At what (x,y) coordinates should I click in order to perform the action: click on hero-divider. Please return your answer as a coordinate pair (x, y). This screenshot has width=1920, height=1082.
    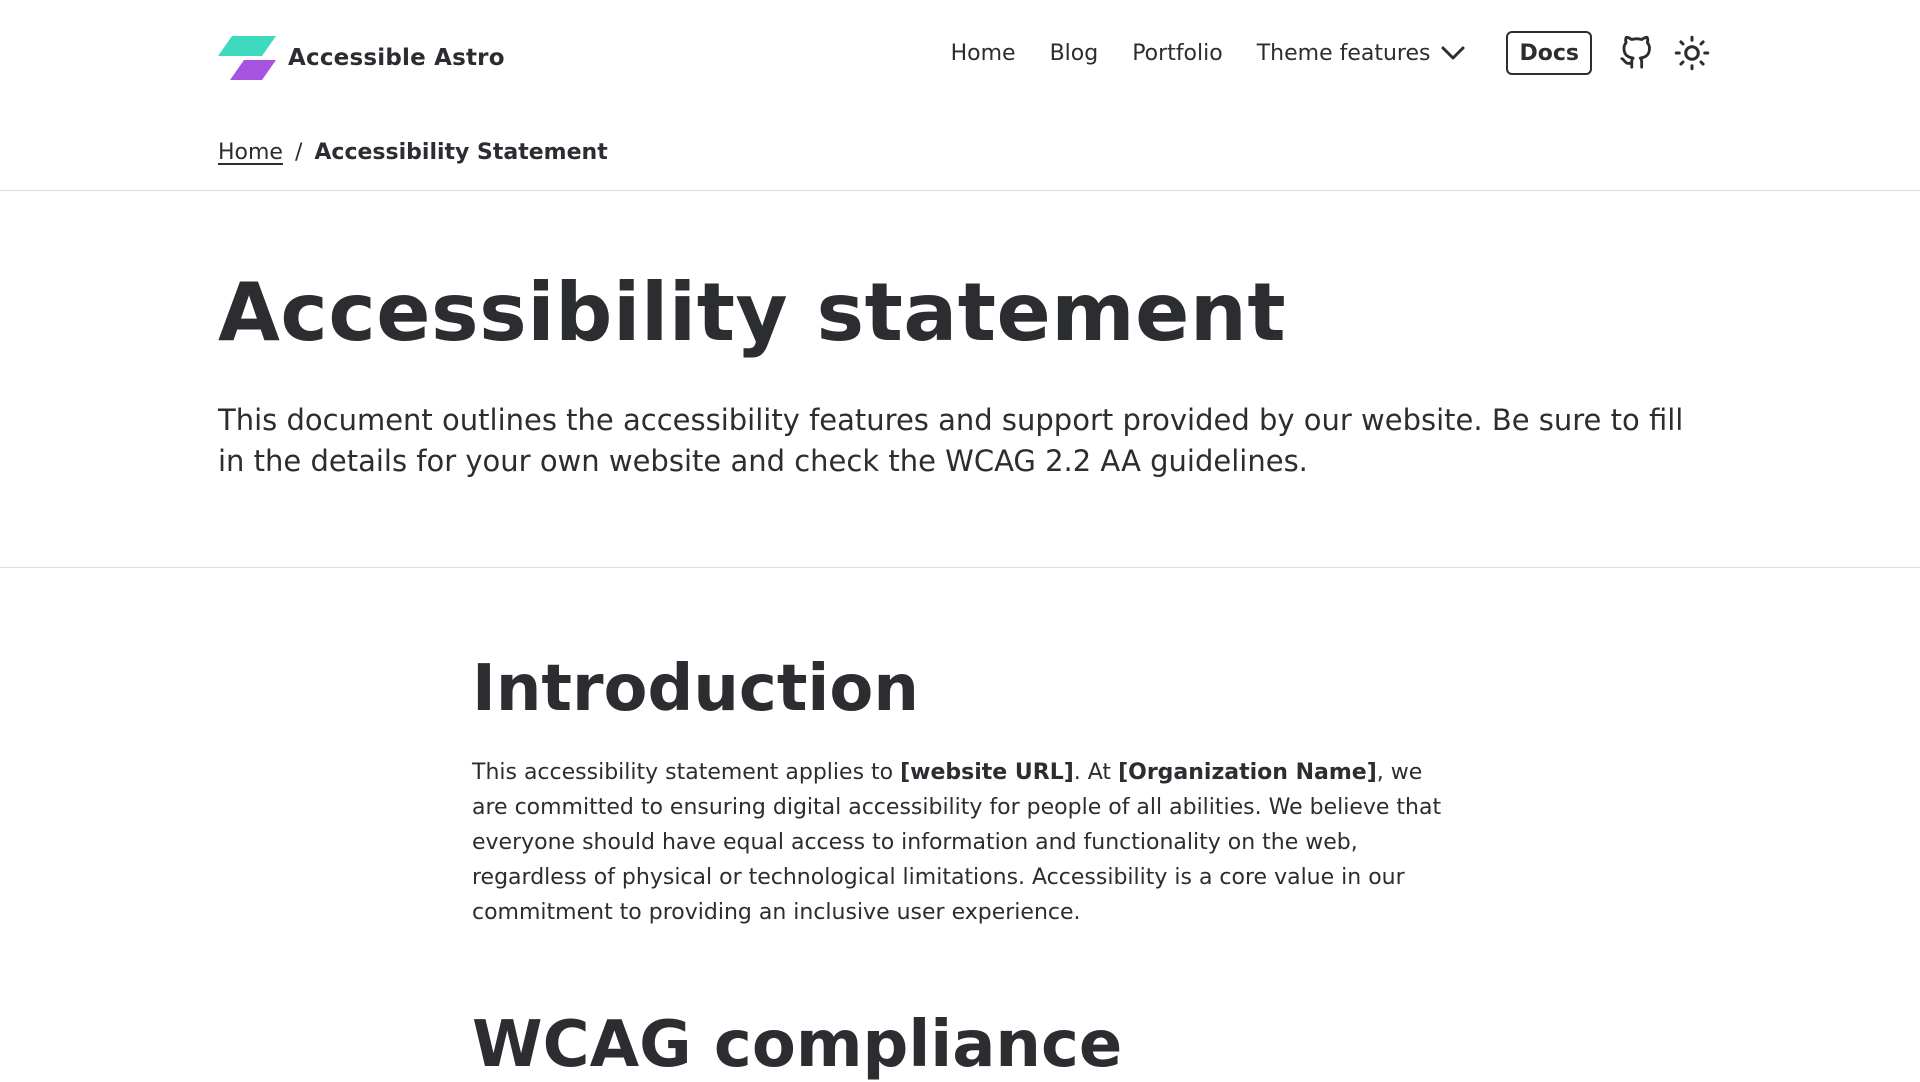
    Looking at the image, I should click on (960, 567).